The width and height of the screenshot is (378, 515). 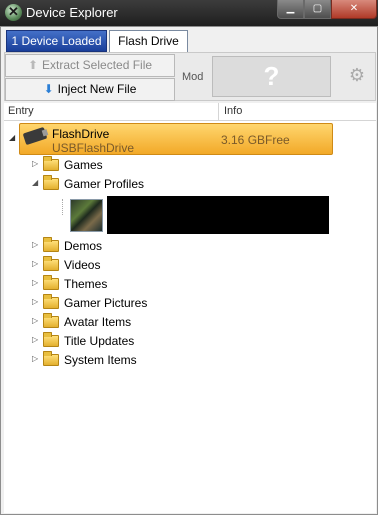 What do you see at coordinates (83, 246) in the screenshot?
I see `tree-item-label: Demos` at bounding box center [83, 246].